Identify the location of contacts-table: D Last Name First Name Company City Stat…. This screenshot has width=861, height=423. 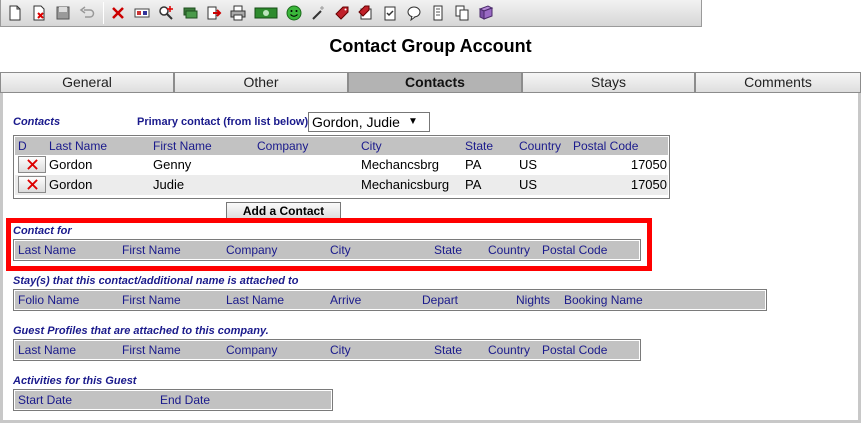
(341, 167).